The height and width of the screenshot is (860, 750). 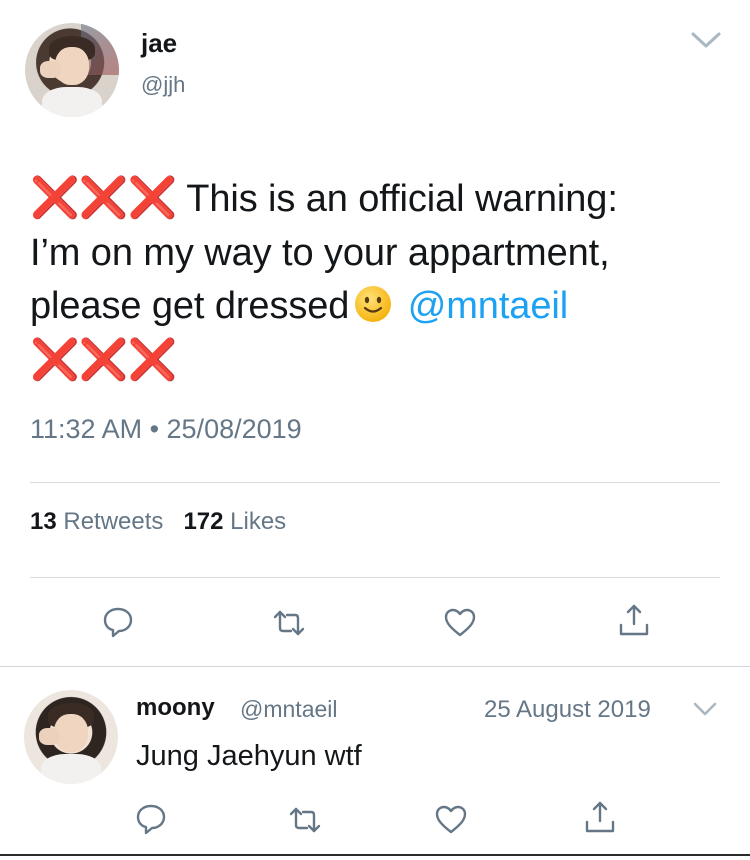 I want to click on mention-link: @mntaeil, so click(x=488, y=306).